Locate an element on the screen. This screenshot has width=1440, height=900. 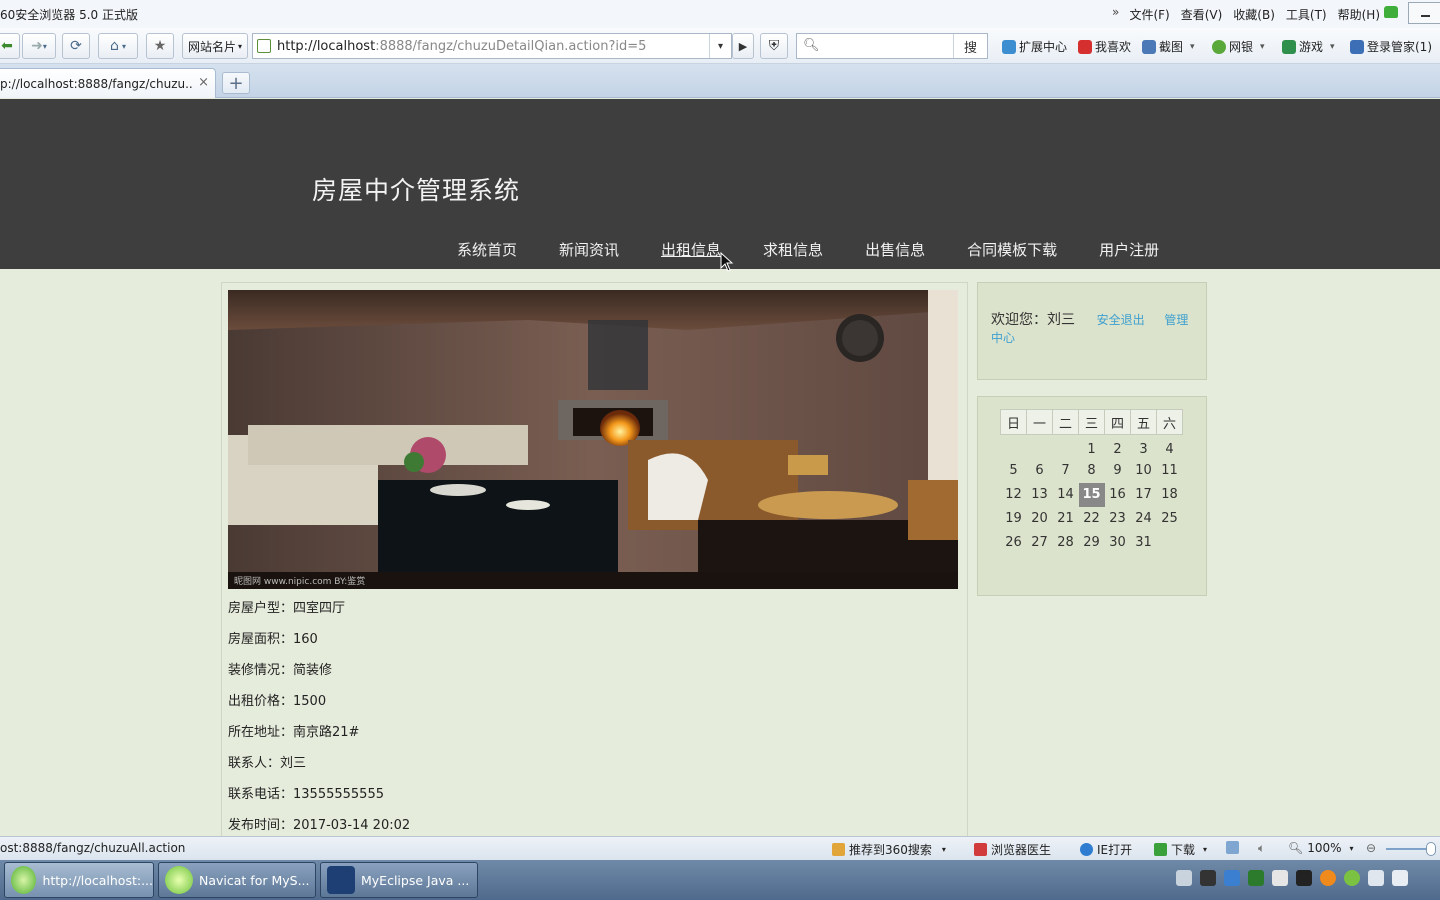
new-tab-button: + is located at coordinates (236, 83).